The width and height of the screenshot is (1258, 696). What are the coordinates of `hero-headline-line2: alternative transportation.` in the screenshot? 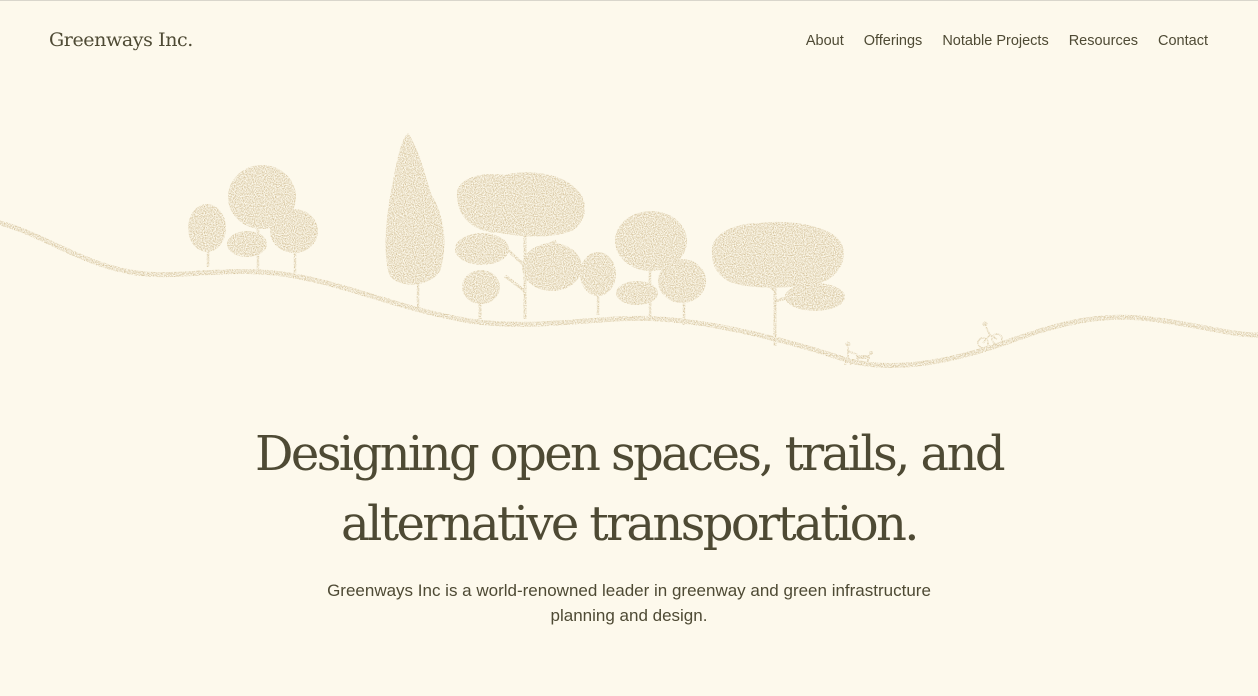 It's located at (630, 524).